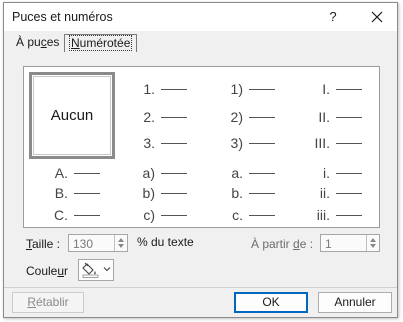  What do you see at coordinates (236, 89) in the screenshot?
I see `numbering-option-label: 1)` at bounding box center [236, 89].